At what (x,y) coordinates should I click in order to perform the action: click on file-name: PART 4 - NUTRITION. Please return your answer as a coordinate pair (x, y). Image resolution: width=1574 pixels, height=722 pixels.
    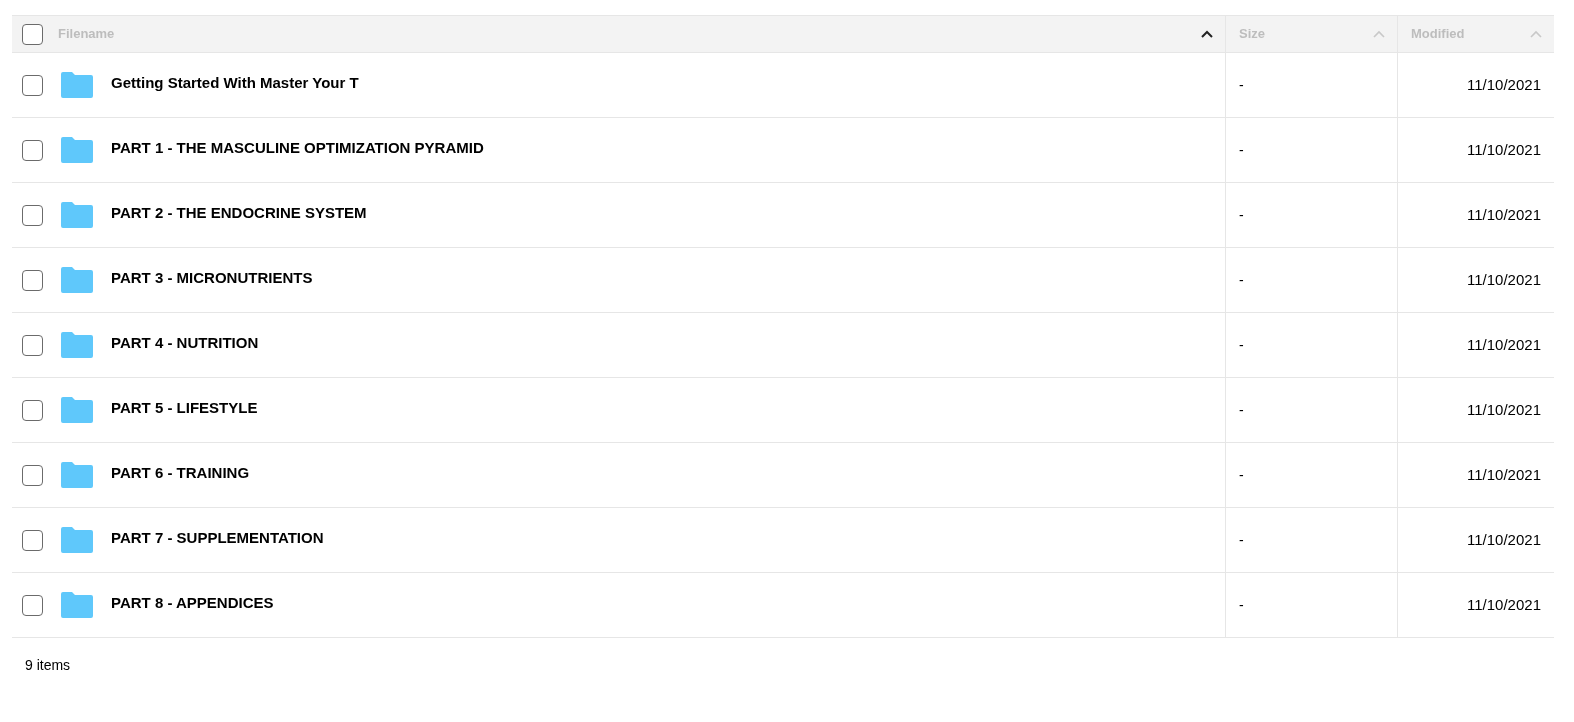
    Looking at the image, I should click on (185, 343).